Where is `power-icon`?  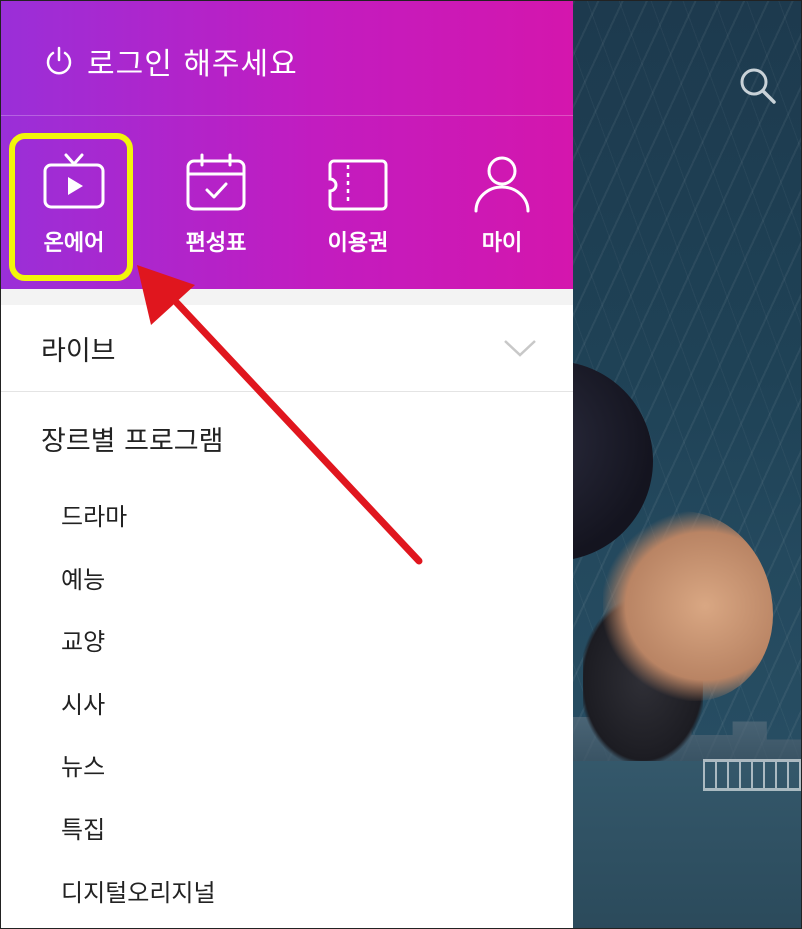
power-icon is located at coordinates (59, 60).